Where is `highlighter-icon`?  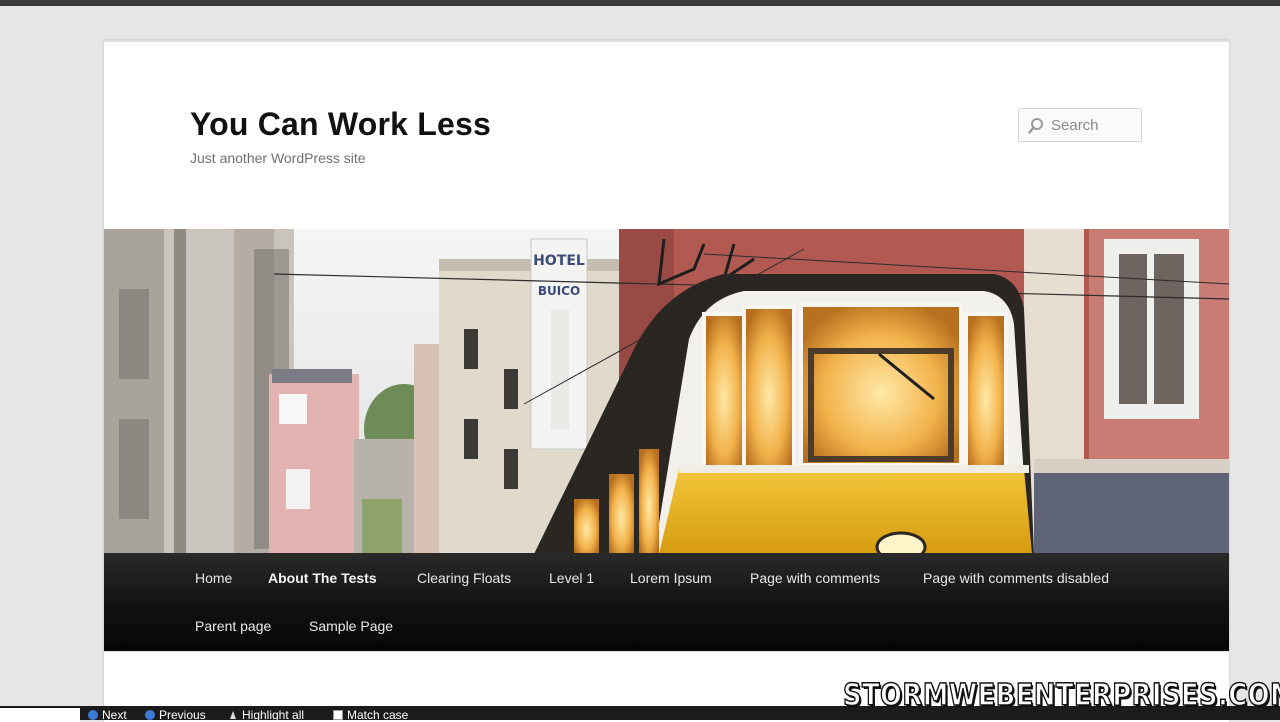
highlighter-icon is located at coordinates (233, 715).